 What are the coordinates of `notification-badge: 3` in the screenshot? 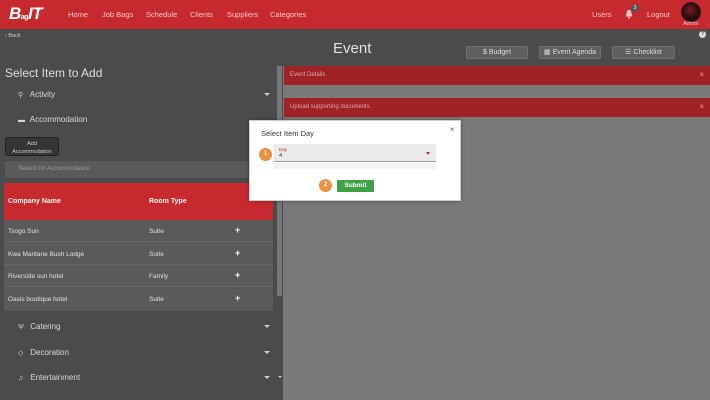 It's located at (635, 8).